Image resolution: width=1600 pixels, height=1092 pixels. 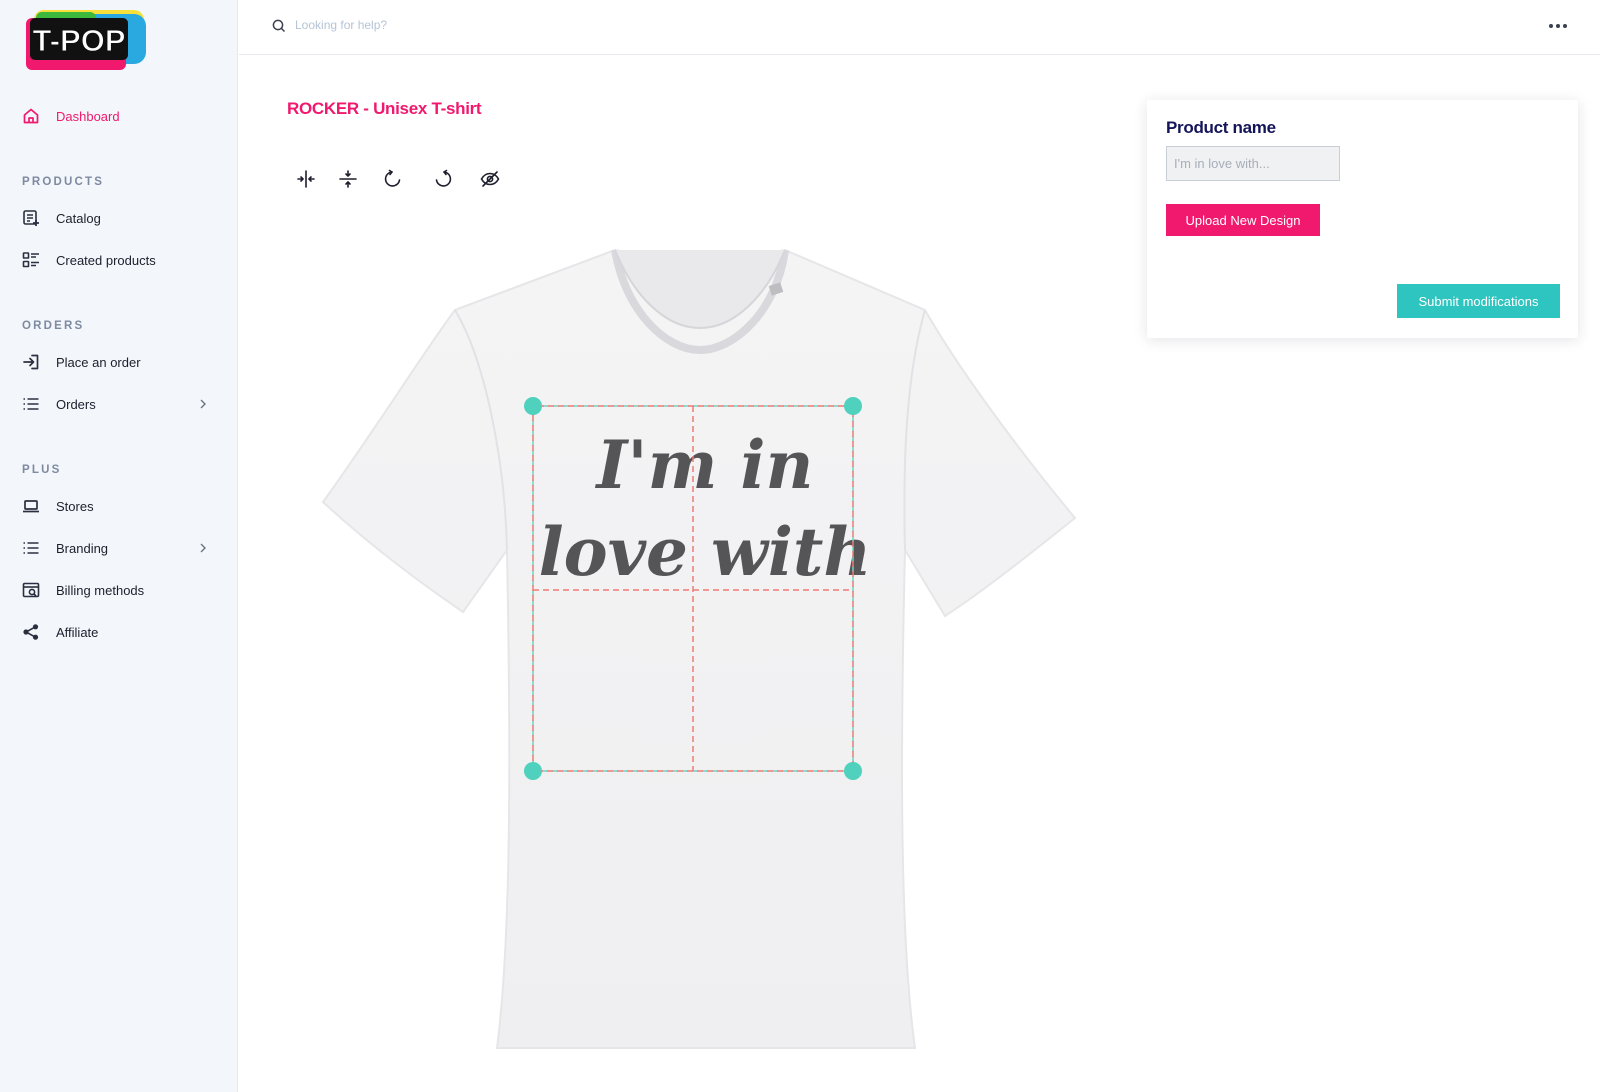 What do you see at coordinates (1243, 220) in the screenshot?
I see `upload-design-button: Upload New Design` at bounding box center [1243, 220].